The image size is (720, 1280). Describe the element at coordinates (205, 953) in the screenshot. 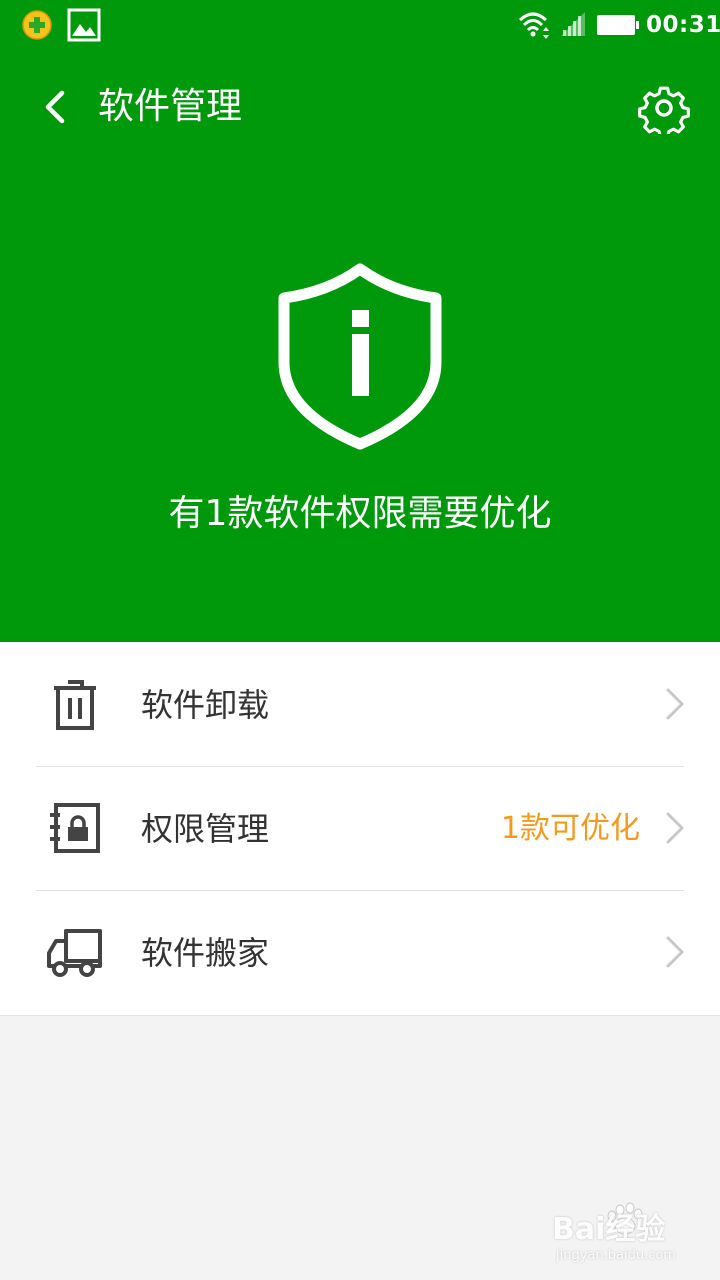

I see `menu-item-label: 软件搬家` at that location.